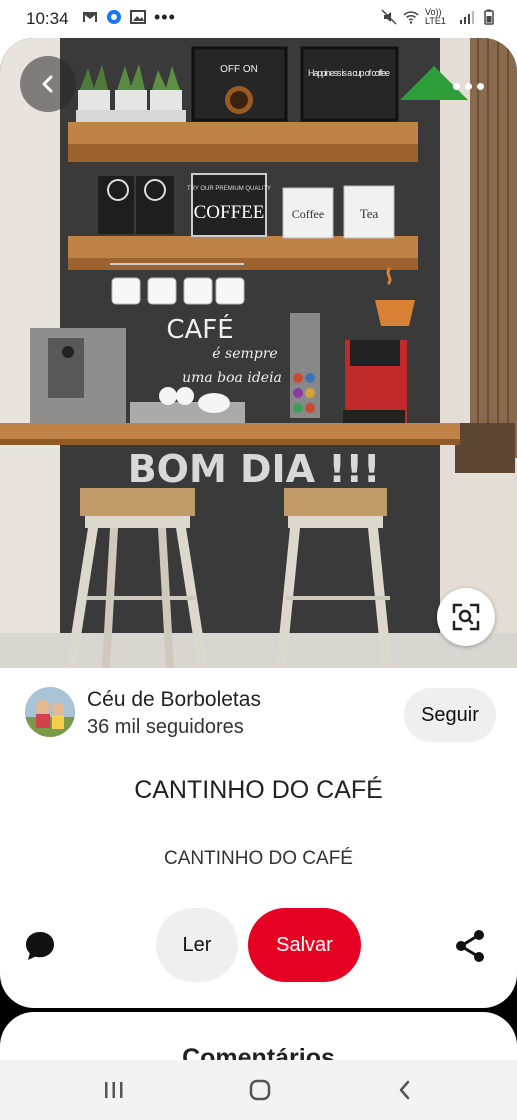 This screenshot has width=517, height=1120. I want to click on avatar-photo, so click(50, 712).